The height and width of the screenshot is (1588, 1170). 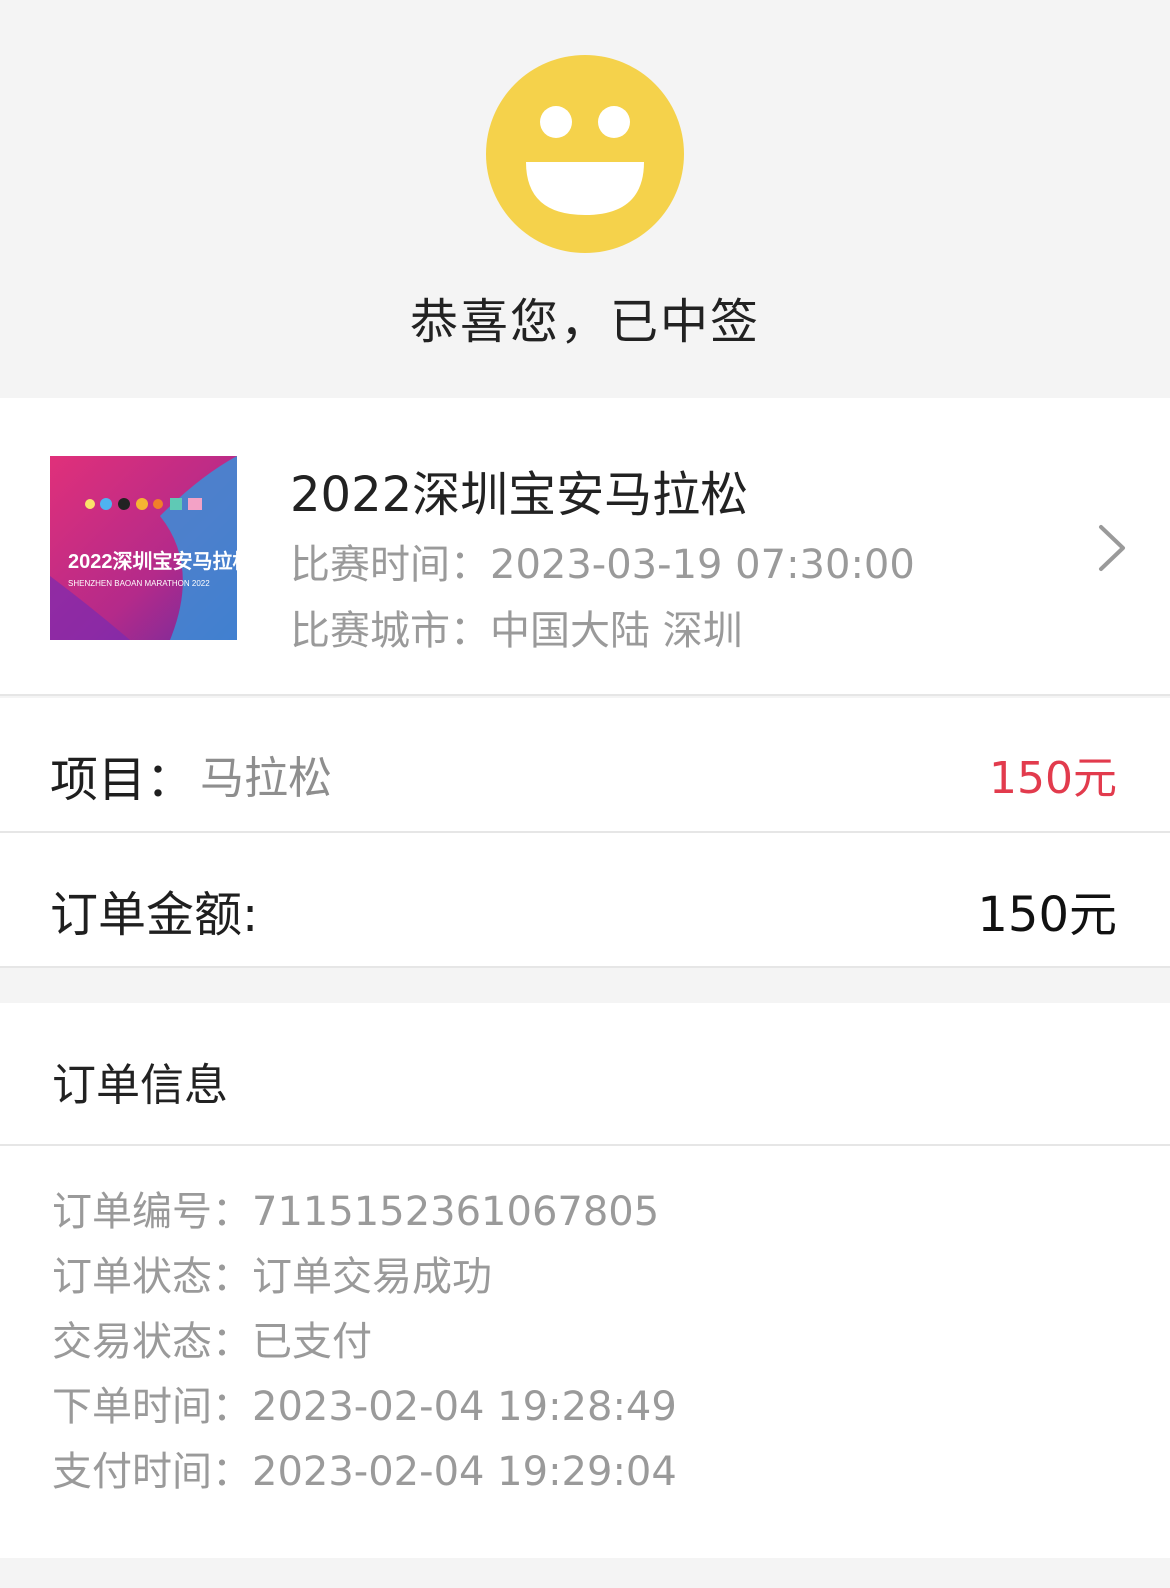 What do you see at coordinates (152, 1342) in the screenshot?
I see `payment-status-label: 交易状态：` at bounding box center [152, 1342].